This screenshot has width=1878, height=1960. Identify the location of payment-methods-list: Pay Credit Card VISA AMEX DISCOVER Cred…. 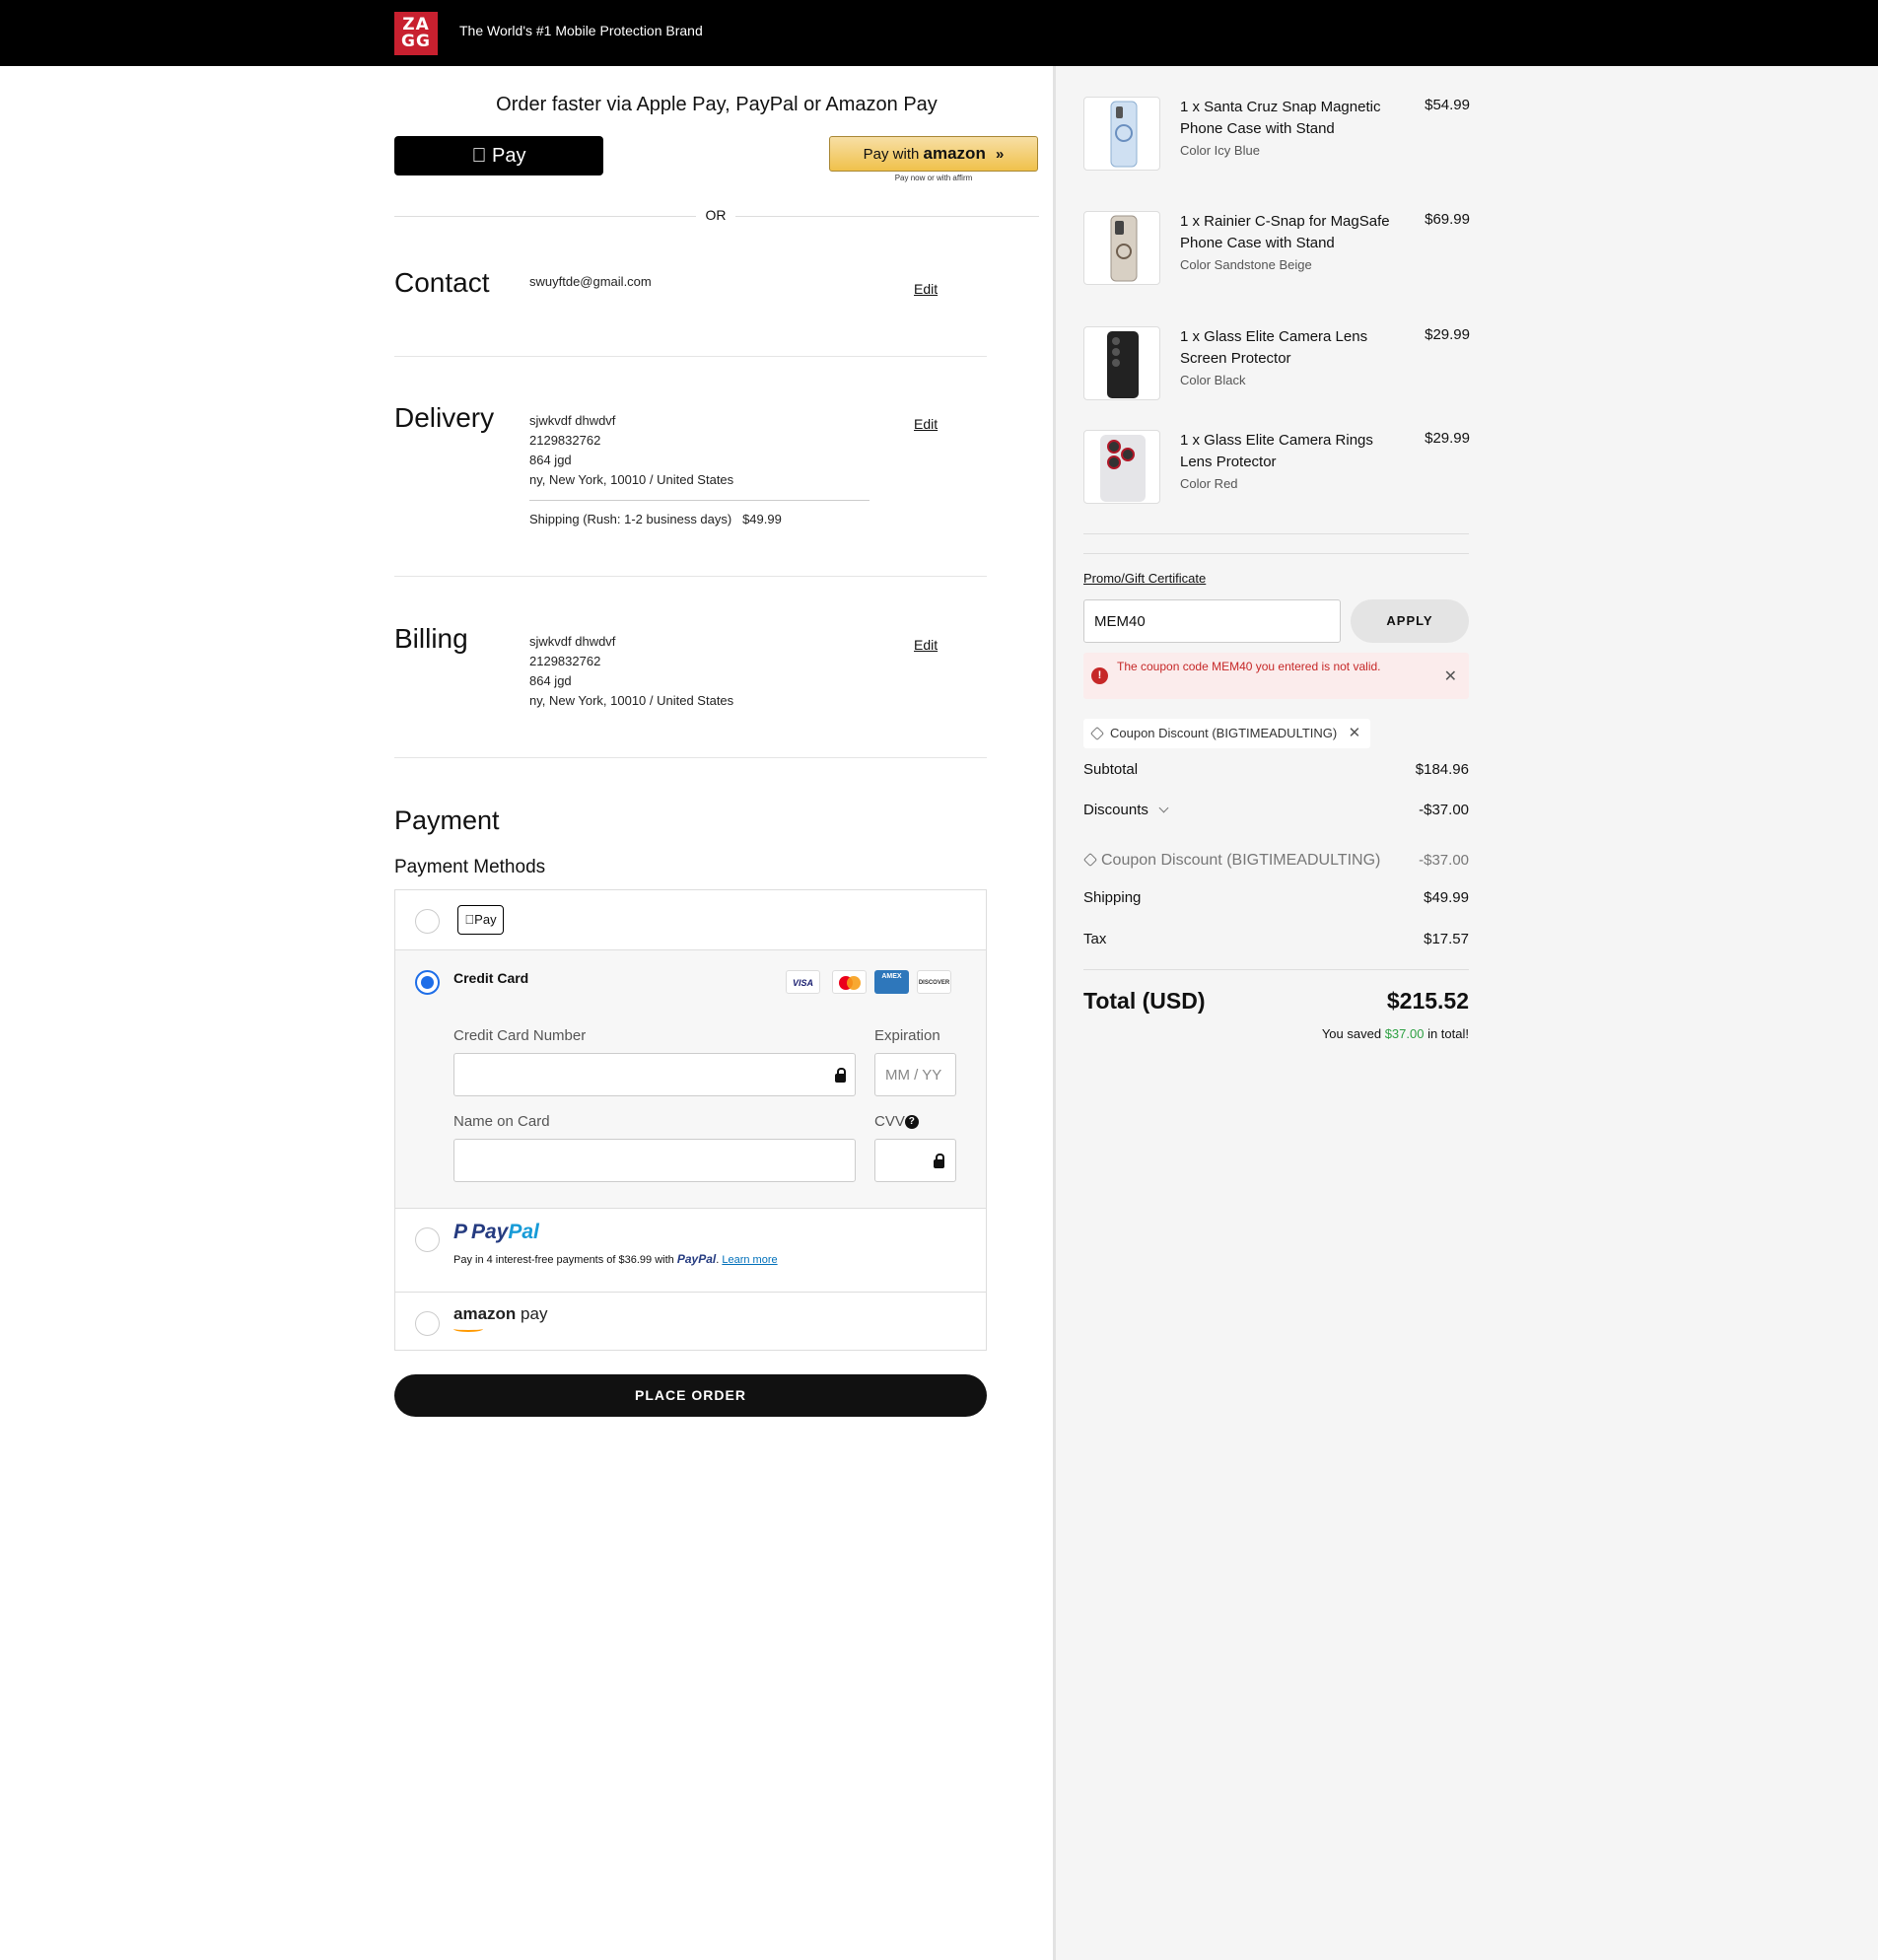
(690, 1120).